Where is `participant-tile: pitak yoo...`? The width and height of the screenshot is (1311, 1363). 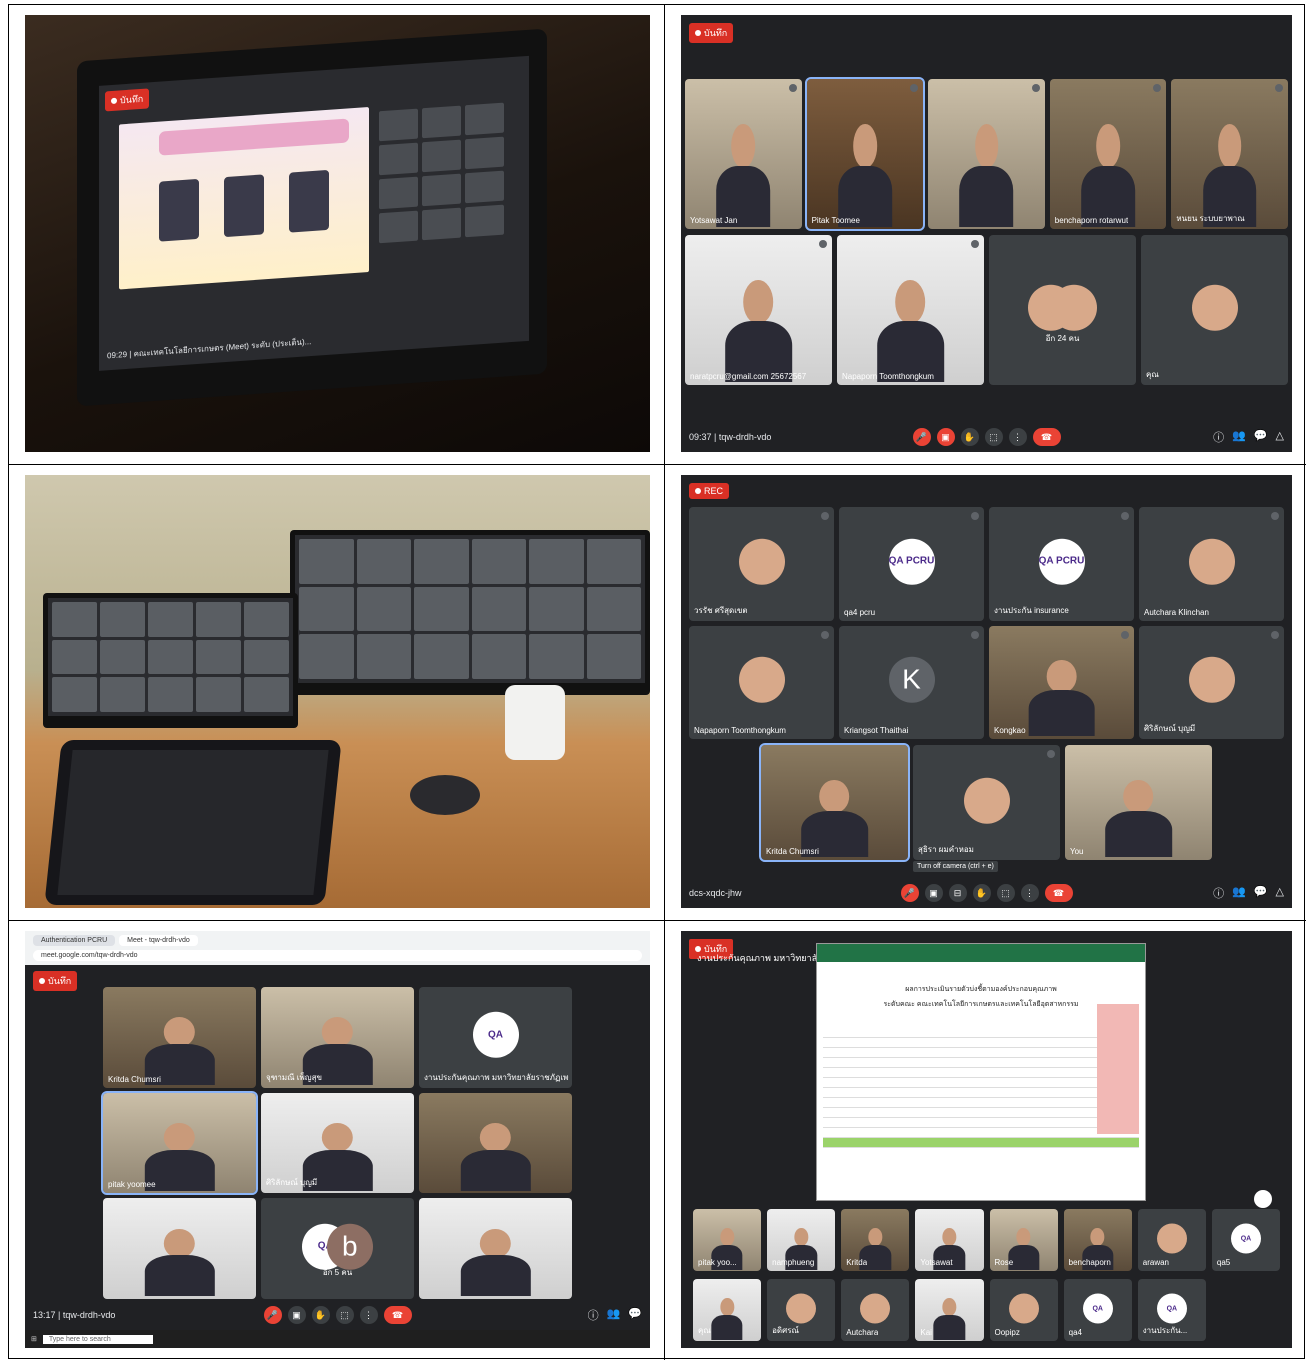
participant-tile: pitak yoo... is located at coordinates (727, 1240).